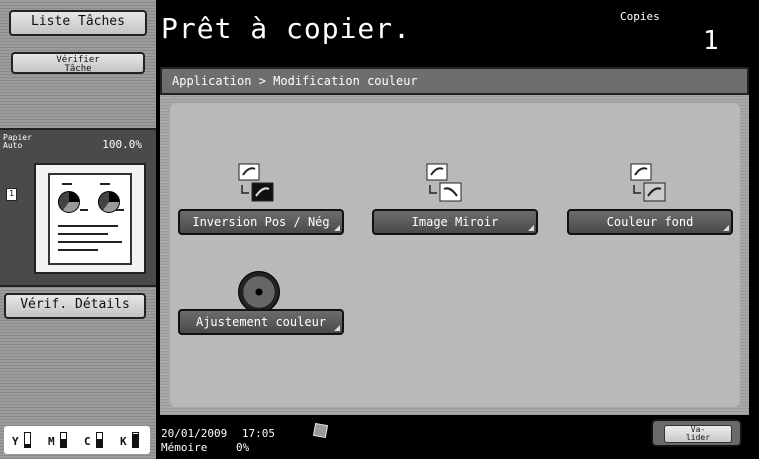 The image size is (759, 459). What do you see at coordinates (444, 182) in the screenshot?
I see `banana-mirror-icon` at bounding box center [444, 182].